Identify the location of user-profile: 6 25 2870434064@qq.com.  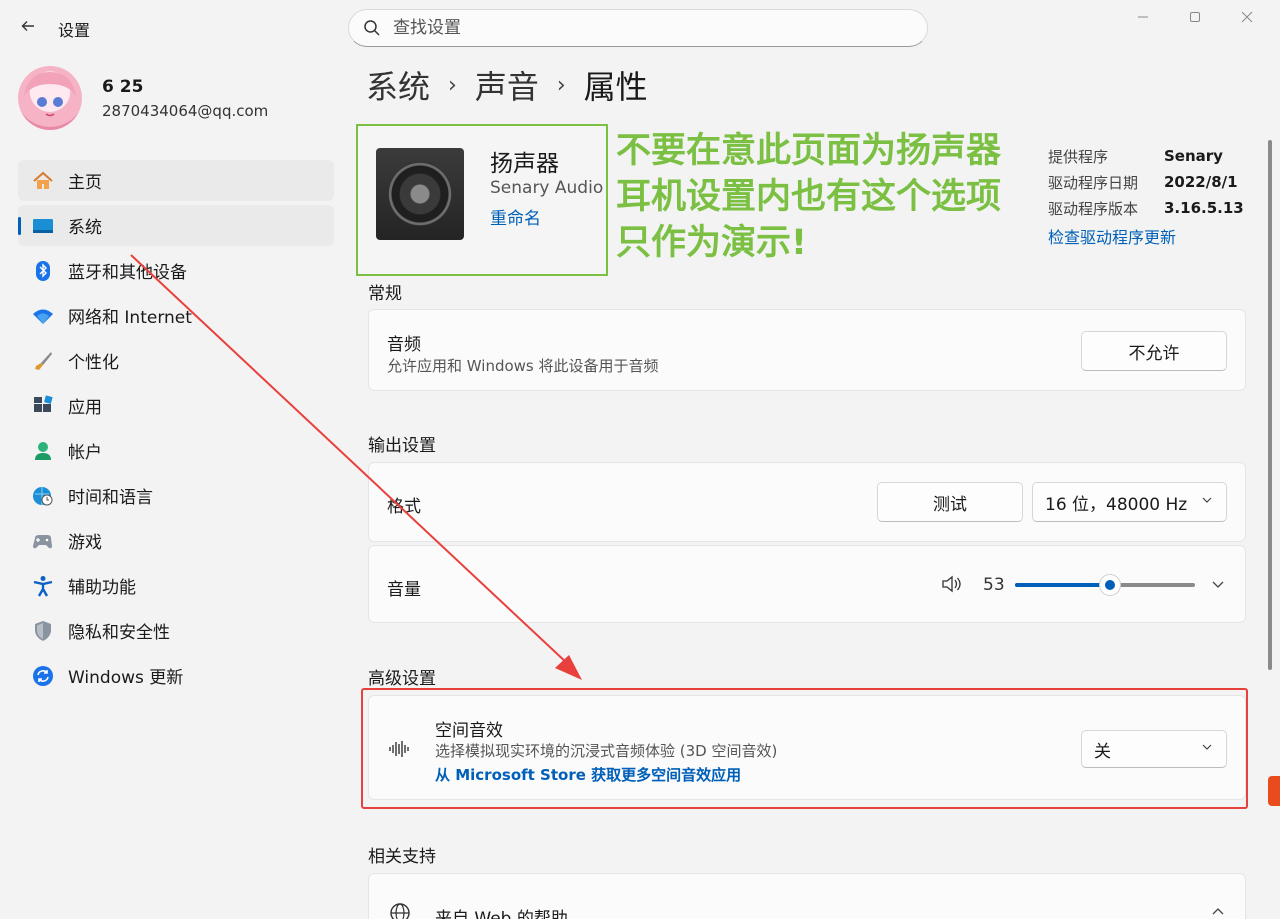
(178, 99).